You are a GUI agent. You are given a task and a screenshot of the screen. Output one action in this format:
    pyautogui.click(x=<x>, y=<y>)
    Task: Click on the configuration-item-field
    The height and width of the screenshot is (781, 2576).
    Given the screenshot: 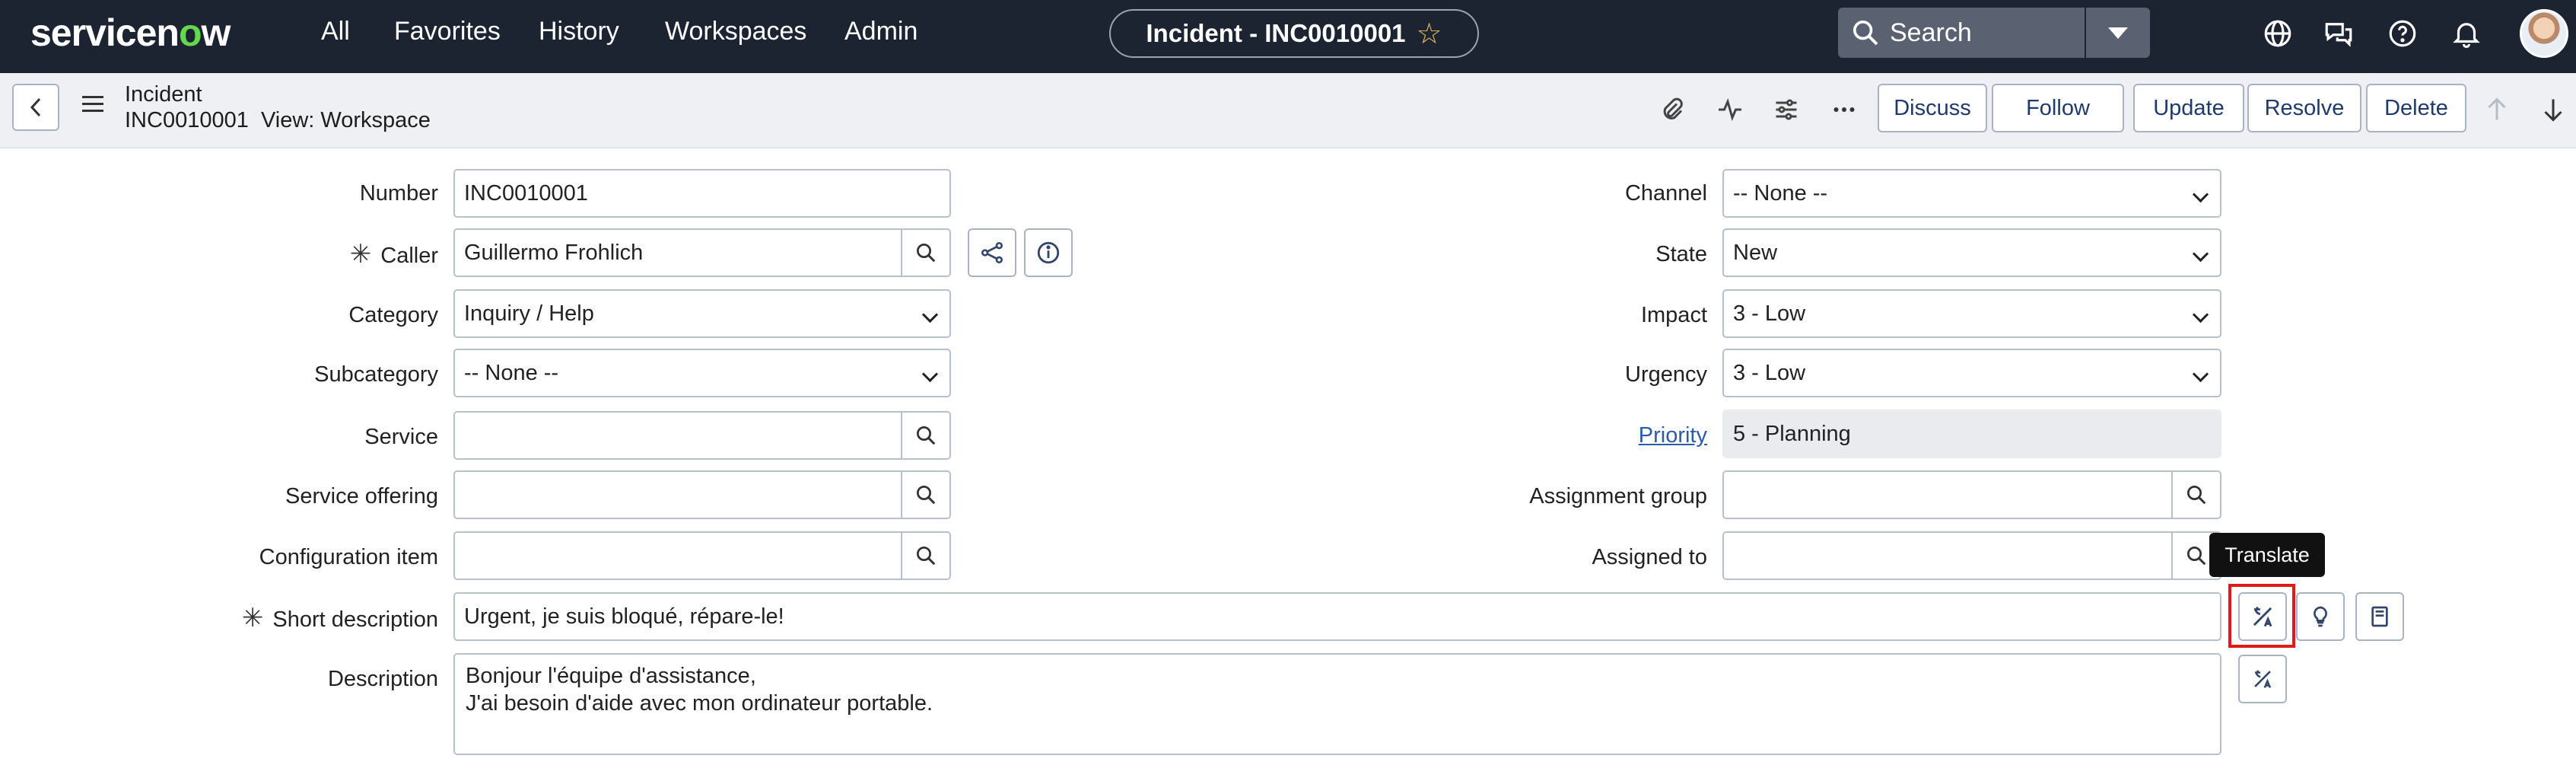 What is the action you would take?
    pyautogui.click(x=677, y=555)
    